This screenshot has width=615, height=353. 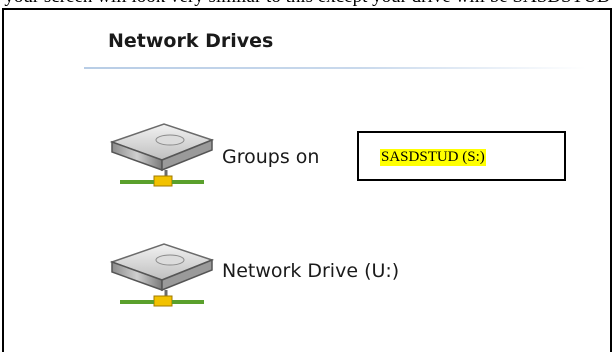 I want to click on section-divider, so click(x=335, y=68).